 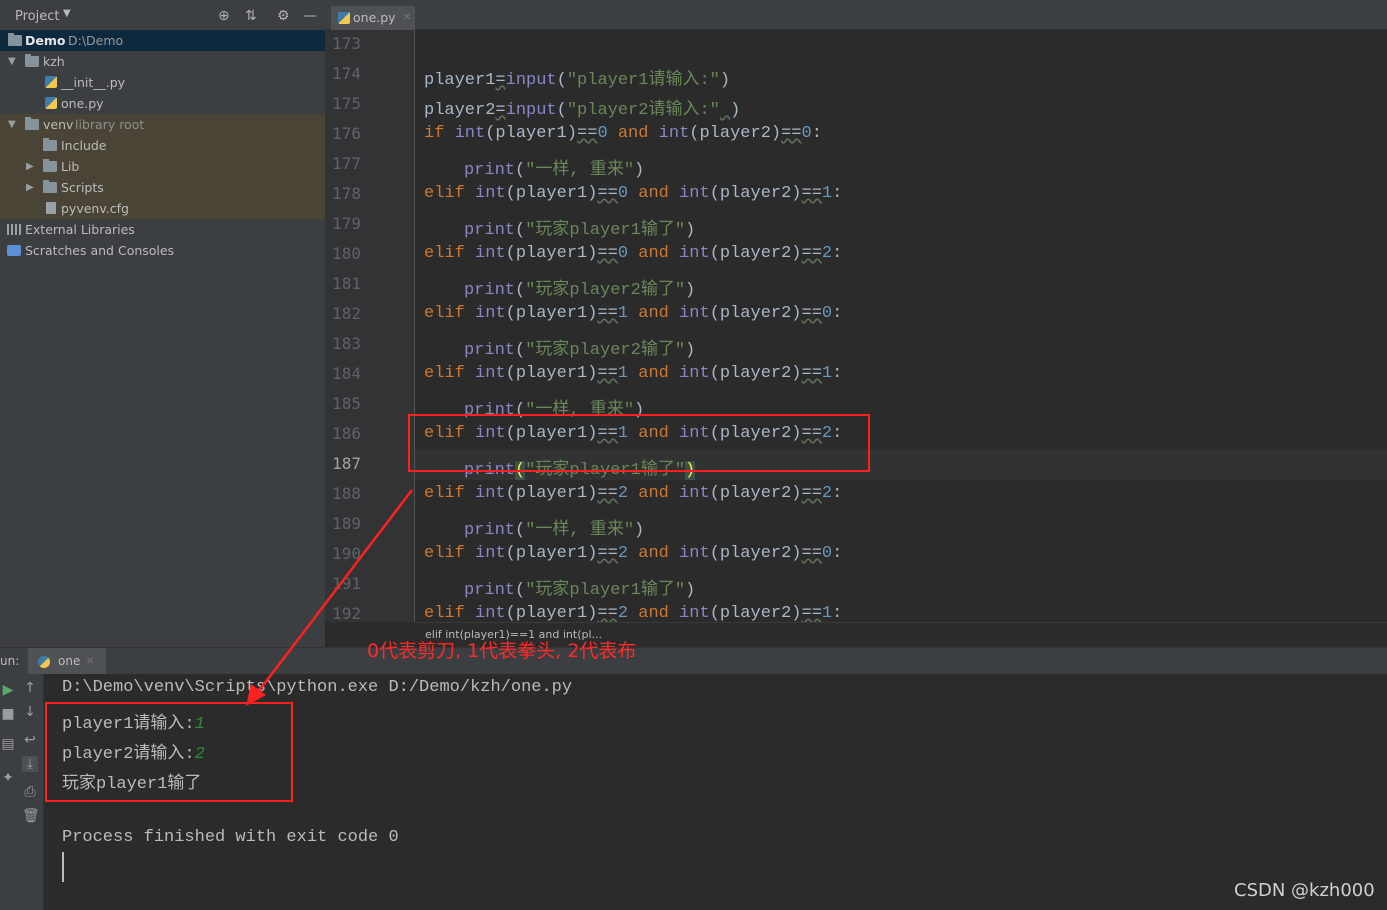 I want to click on string-literal: "player2请输入:", so click(x=643, y=110).